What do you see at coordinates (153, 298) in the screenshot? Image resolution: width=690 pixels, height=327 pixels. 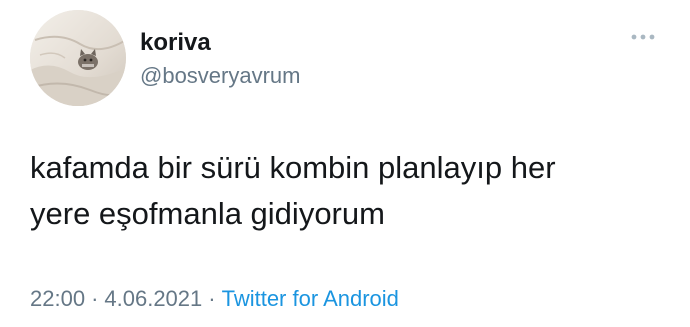 I see `tweet-date: 4.06.2021` at bounding box center [153, 298].